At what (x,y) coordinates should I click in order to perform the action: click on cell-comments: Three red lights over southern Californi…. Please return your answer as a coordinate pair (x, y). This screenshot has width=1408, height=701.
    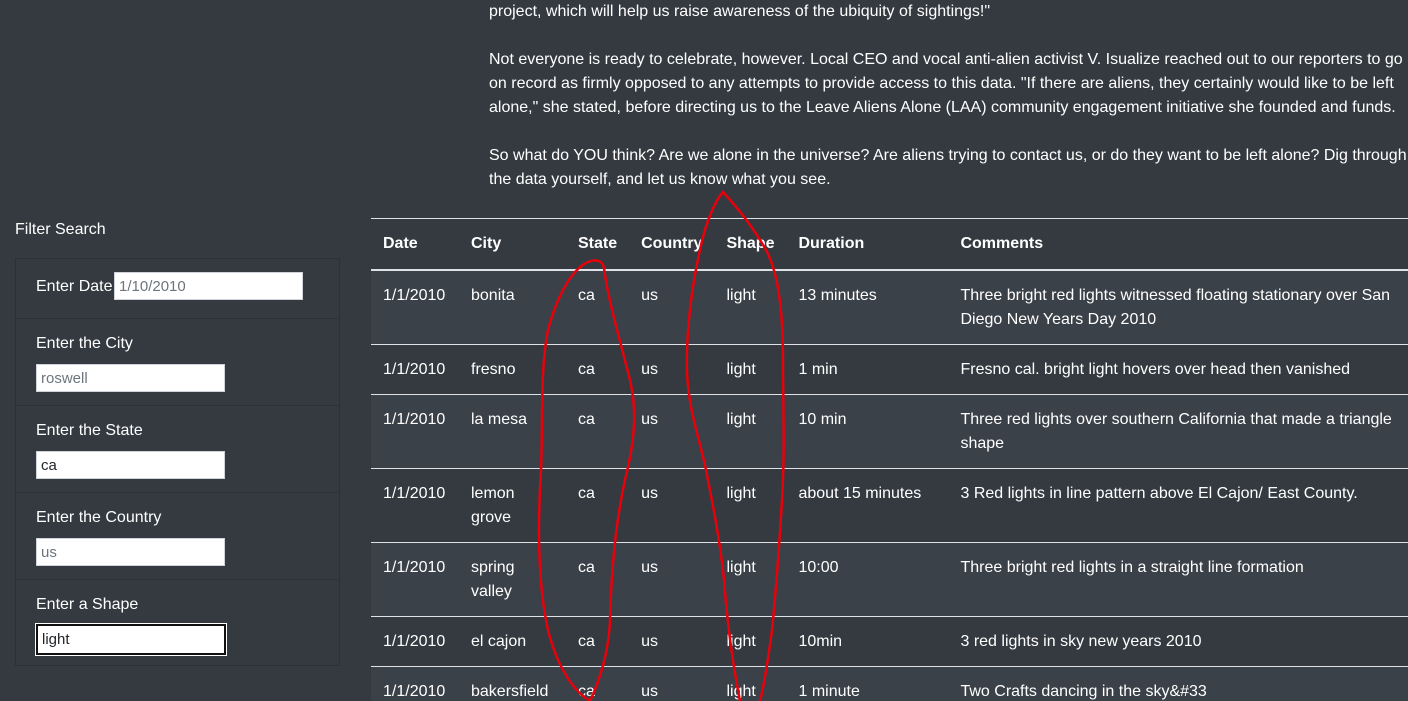
    Looking at the image, I should click on (1178, 431).